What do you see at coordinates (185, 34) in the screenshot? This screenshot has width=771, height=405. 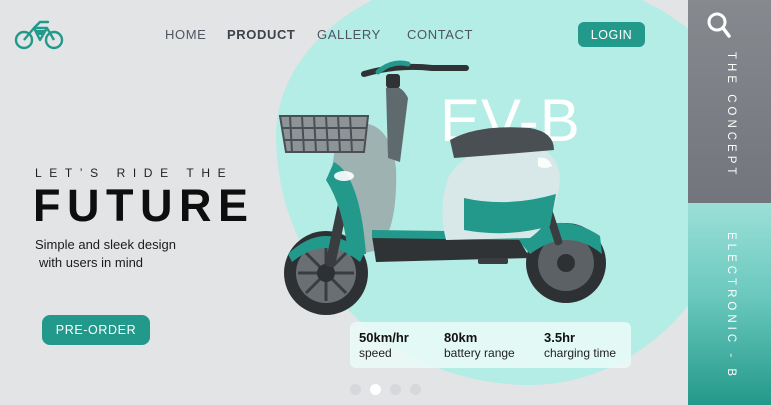 I see `nav-home: HOME` at bounding box center [185, 34].